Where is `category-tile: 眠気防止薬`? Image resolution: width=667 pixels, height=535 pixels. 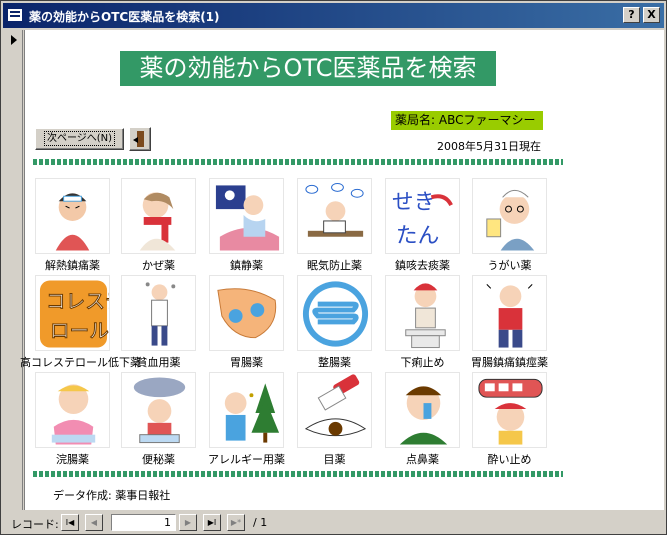
category-tile: 眠気防止薬 is located at coordinates (334, 225).